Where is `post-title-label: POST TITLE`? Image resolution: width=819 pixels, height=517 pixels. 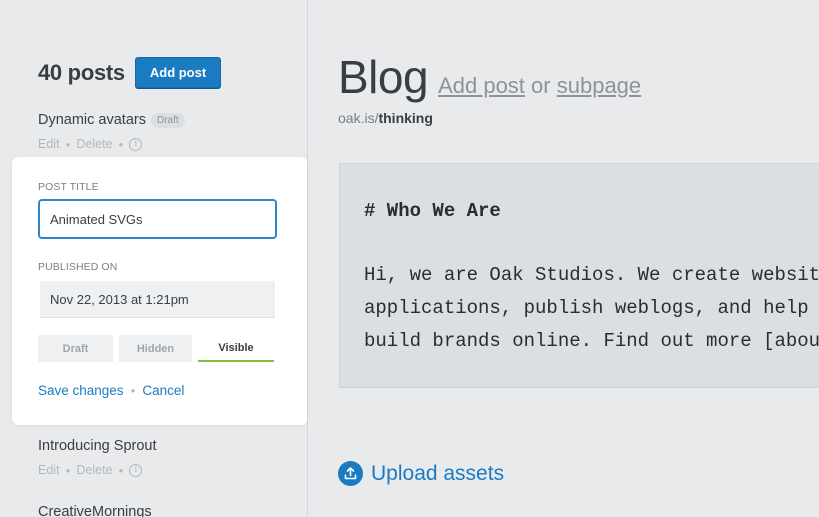
post-title-label: POST TITLE is located at coordinates (68, 187).